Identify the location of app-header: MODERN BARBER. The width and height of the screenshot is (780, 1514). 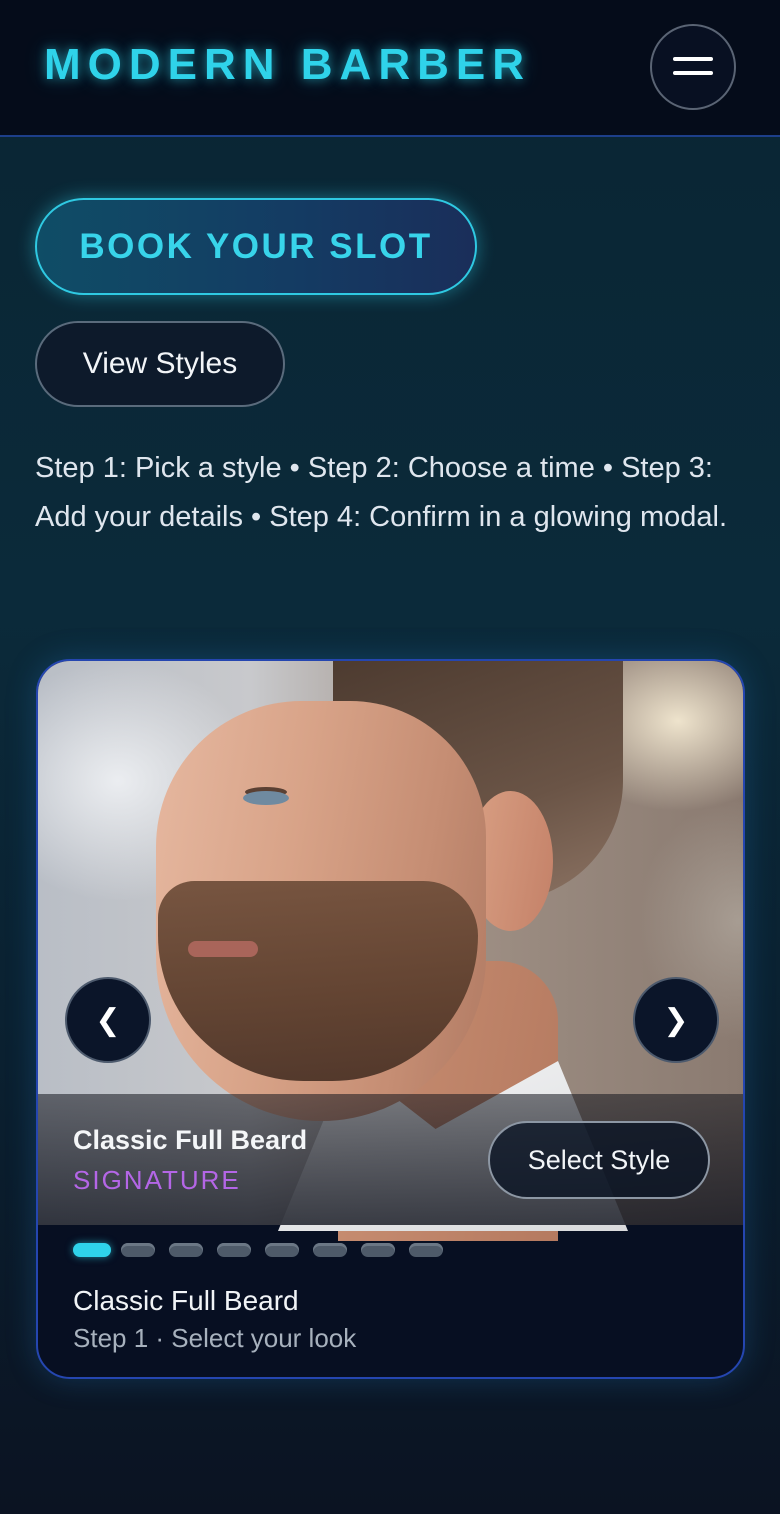
(390, 68).